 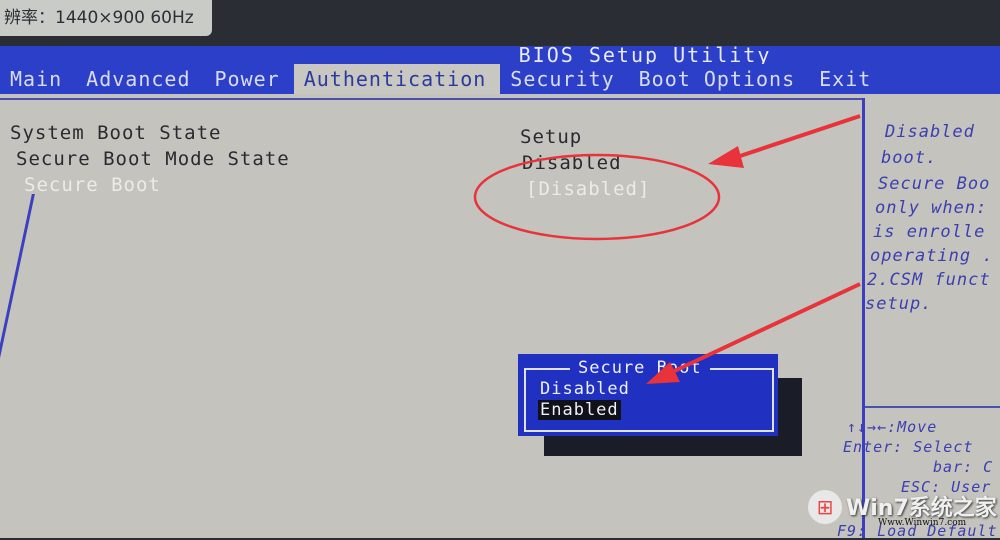 I want to click on bios-title: BIOS Setup Utility, so click(x=500, y=55).